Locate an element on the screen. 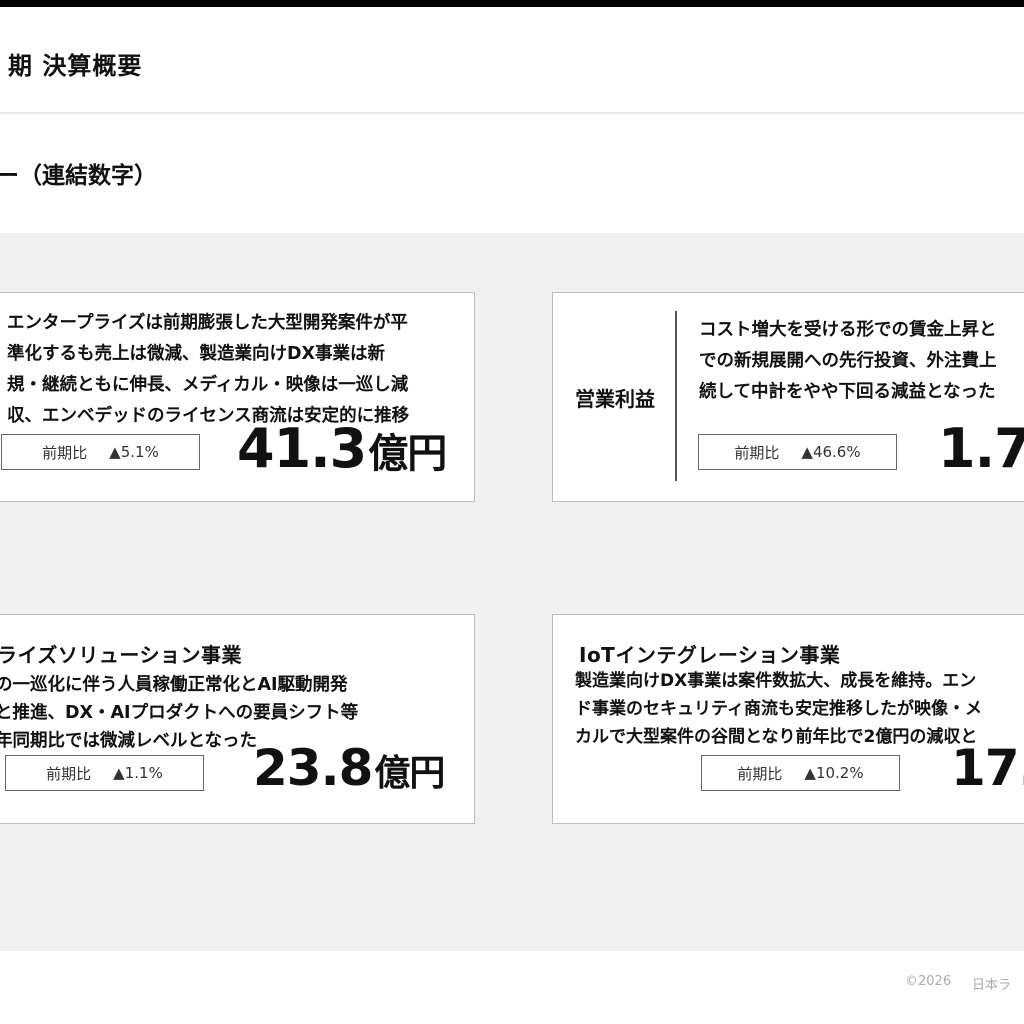 This screenshot has height=1024, width=1024. sales-line: 準化するも売上は微減、製造業向けDX事業は新 is located at coordinates (196, 354).